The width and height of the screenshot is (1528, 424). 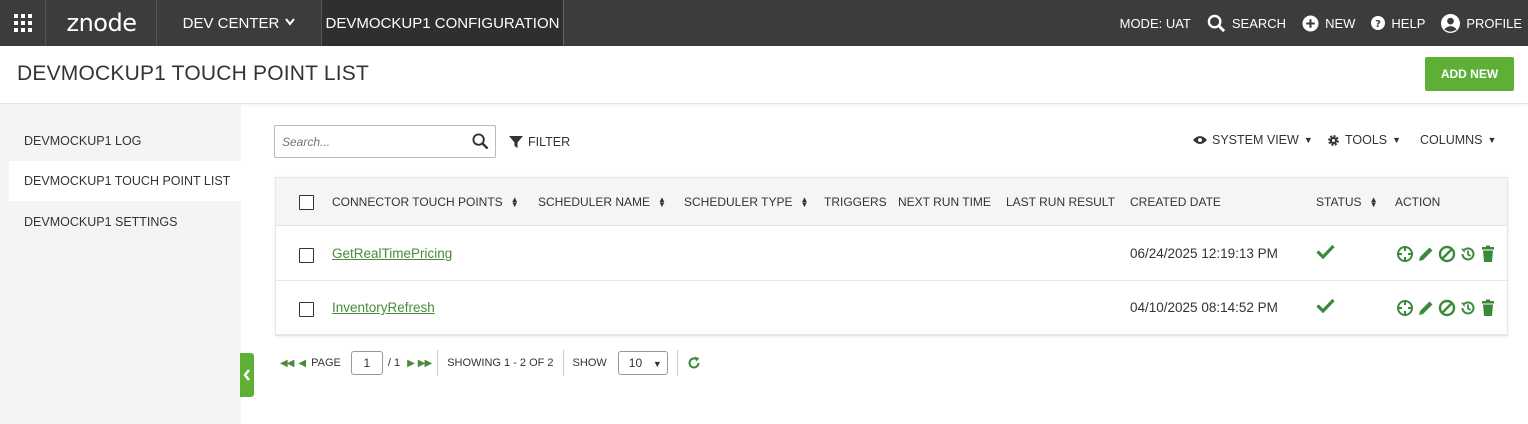 What do you see at coordinates (127, 181) in the screenshot?
I see `sidebar-item-label: DEVMOCKUP1 TOUCH POINT LIST` at bounding box center [127, 181].